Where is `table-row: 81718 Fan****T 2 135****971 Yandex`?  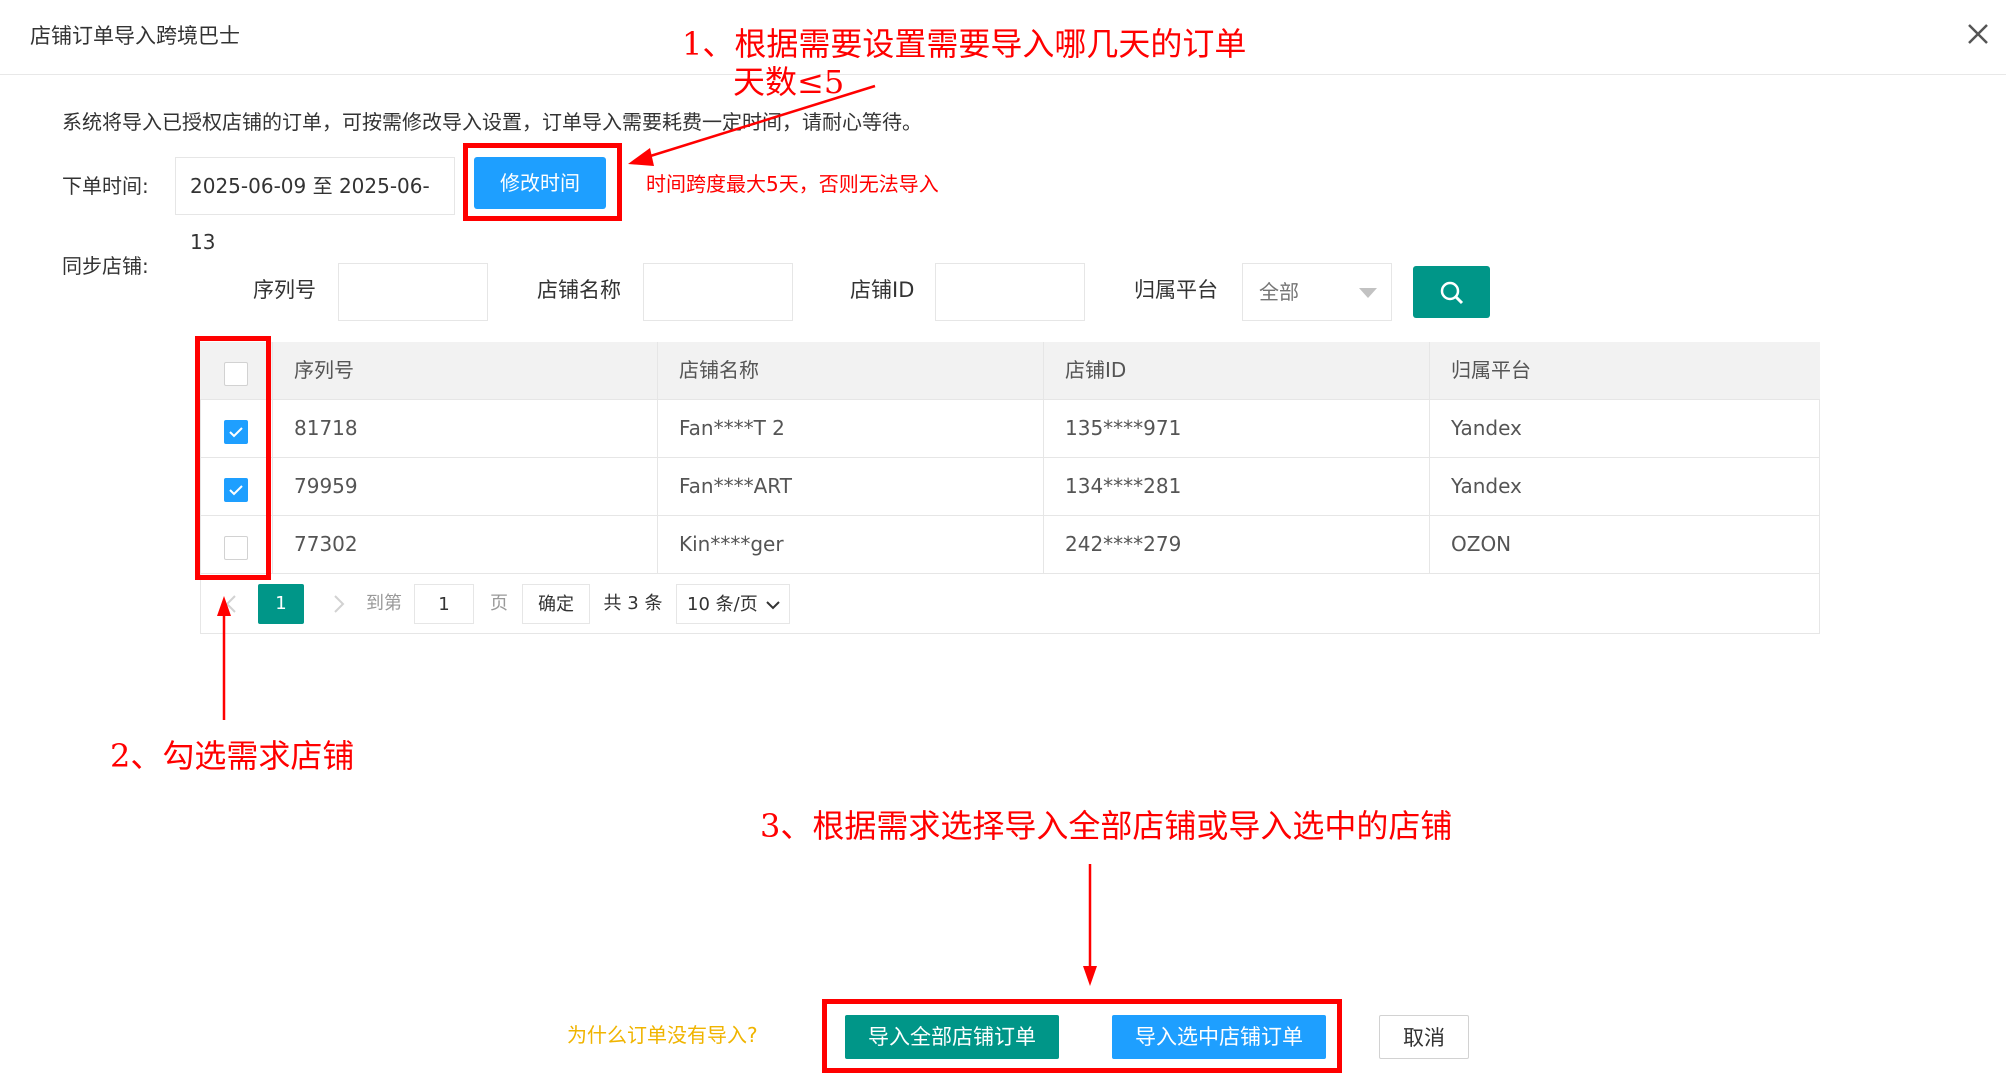 table-row: 81718 Fan****T 2 135****971 Yandex is located at coordinates (1010, 429).